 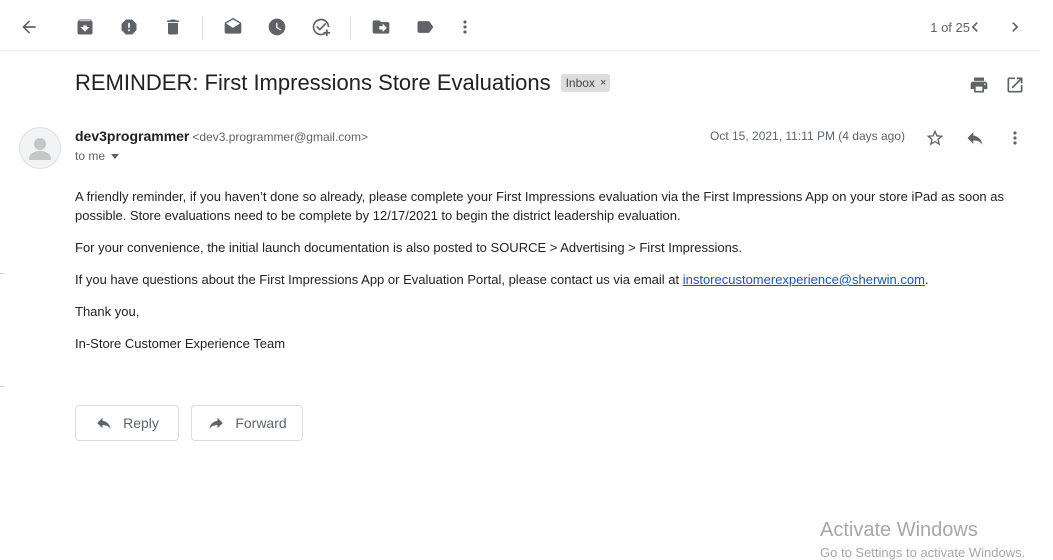 I want to click on add-to-tasks-icon, so click(x=321, y=27).